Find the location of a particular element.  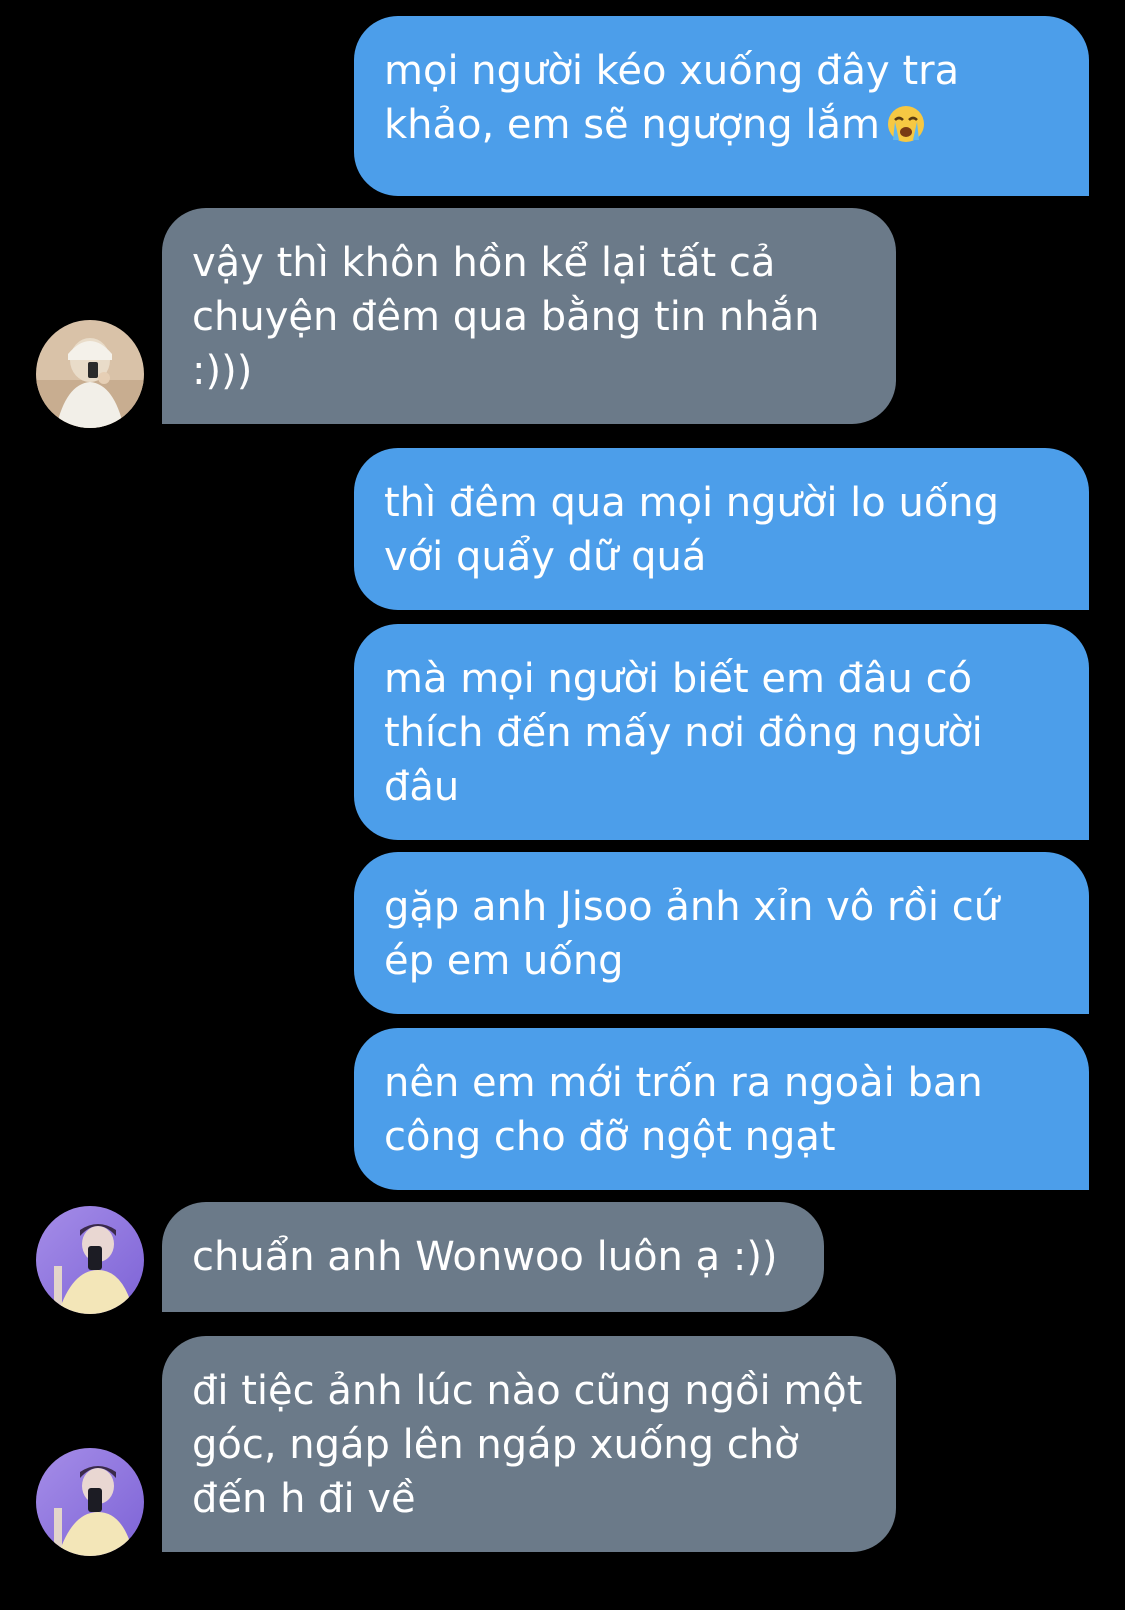

loudly-crying-face-emoji-icon is located at coordinates (906, 131).